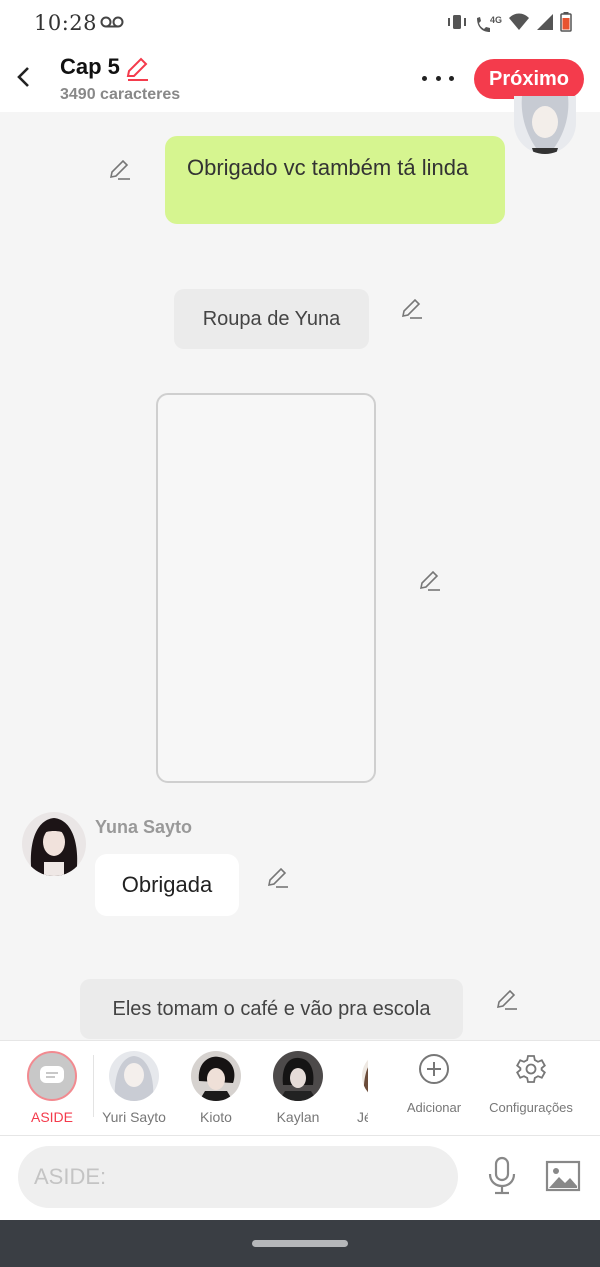  What do you see at coordinates (566, 24) in the screenshot?
I see `battery-icon` at bounding box center [566, 24].